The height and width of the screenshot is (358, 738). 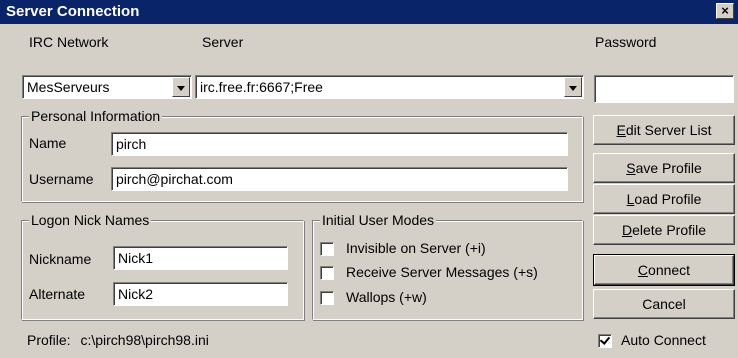 What do you see at coordinates (669, 230) in the screenshot?
I see `delete-profile-label: elete Profile` at bounding box center [669, 230].